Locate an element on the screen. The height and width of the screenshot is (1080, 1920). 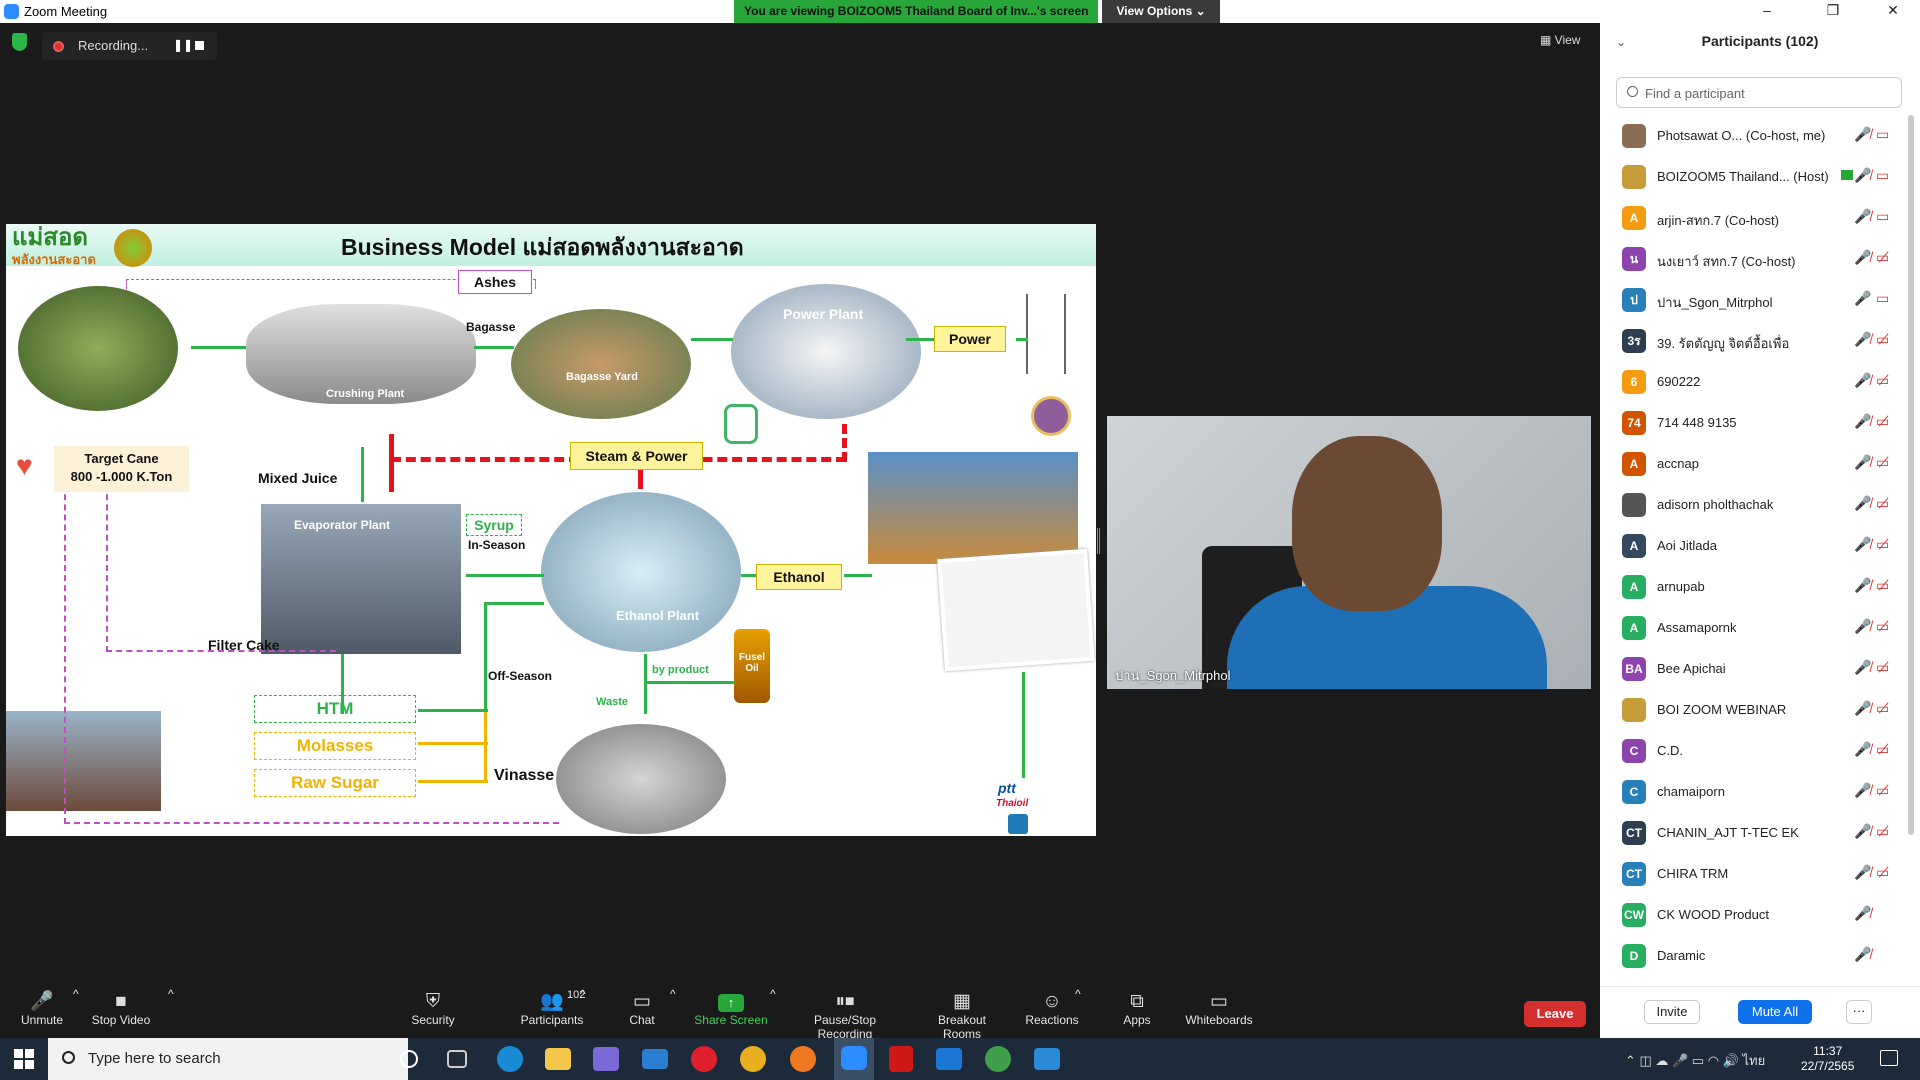
participant-search-input: Find a participant is located at coordinates (1759, 92).